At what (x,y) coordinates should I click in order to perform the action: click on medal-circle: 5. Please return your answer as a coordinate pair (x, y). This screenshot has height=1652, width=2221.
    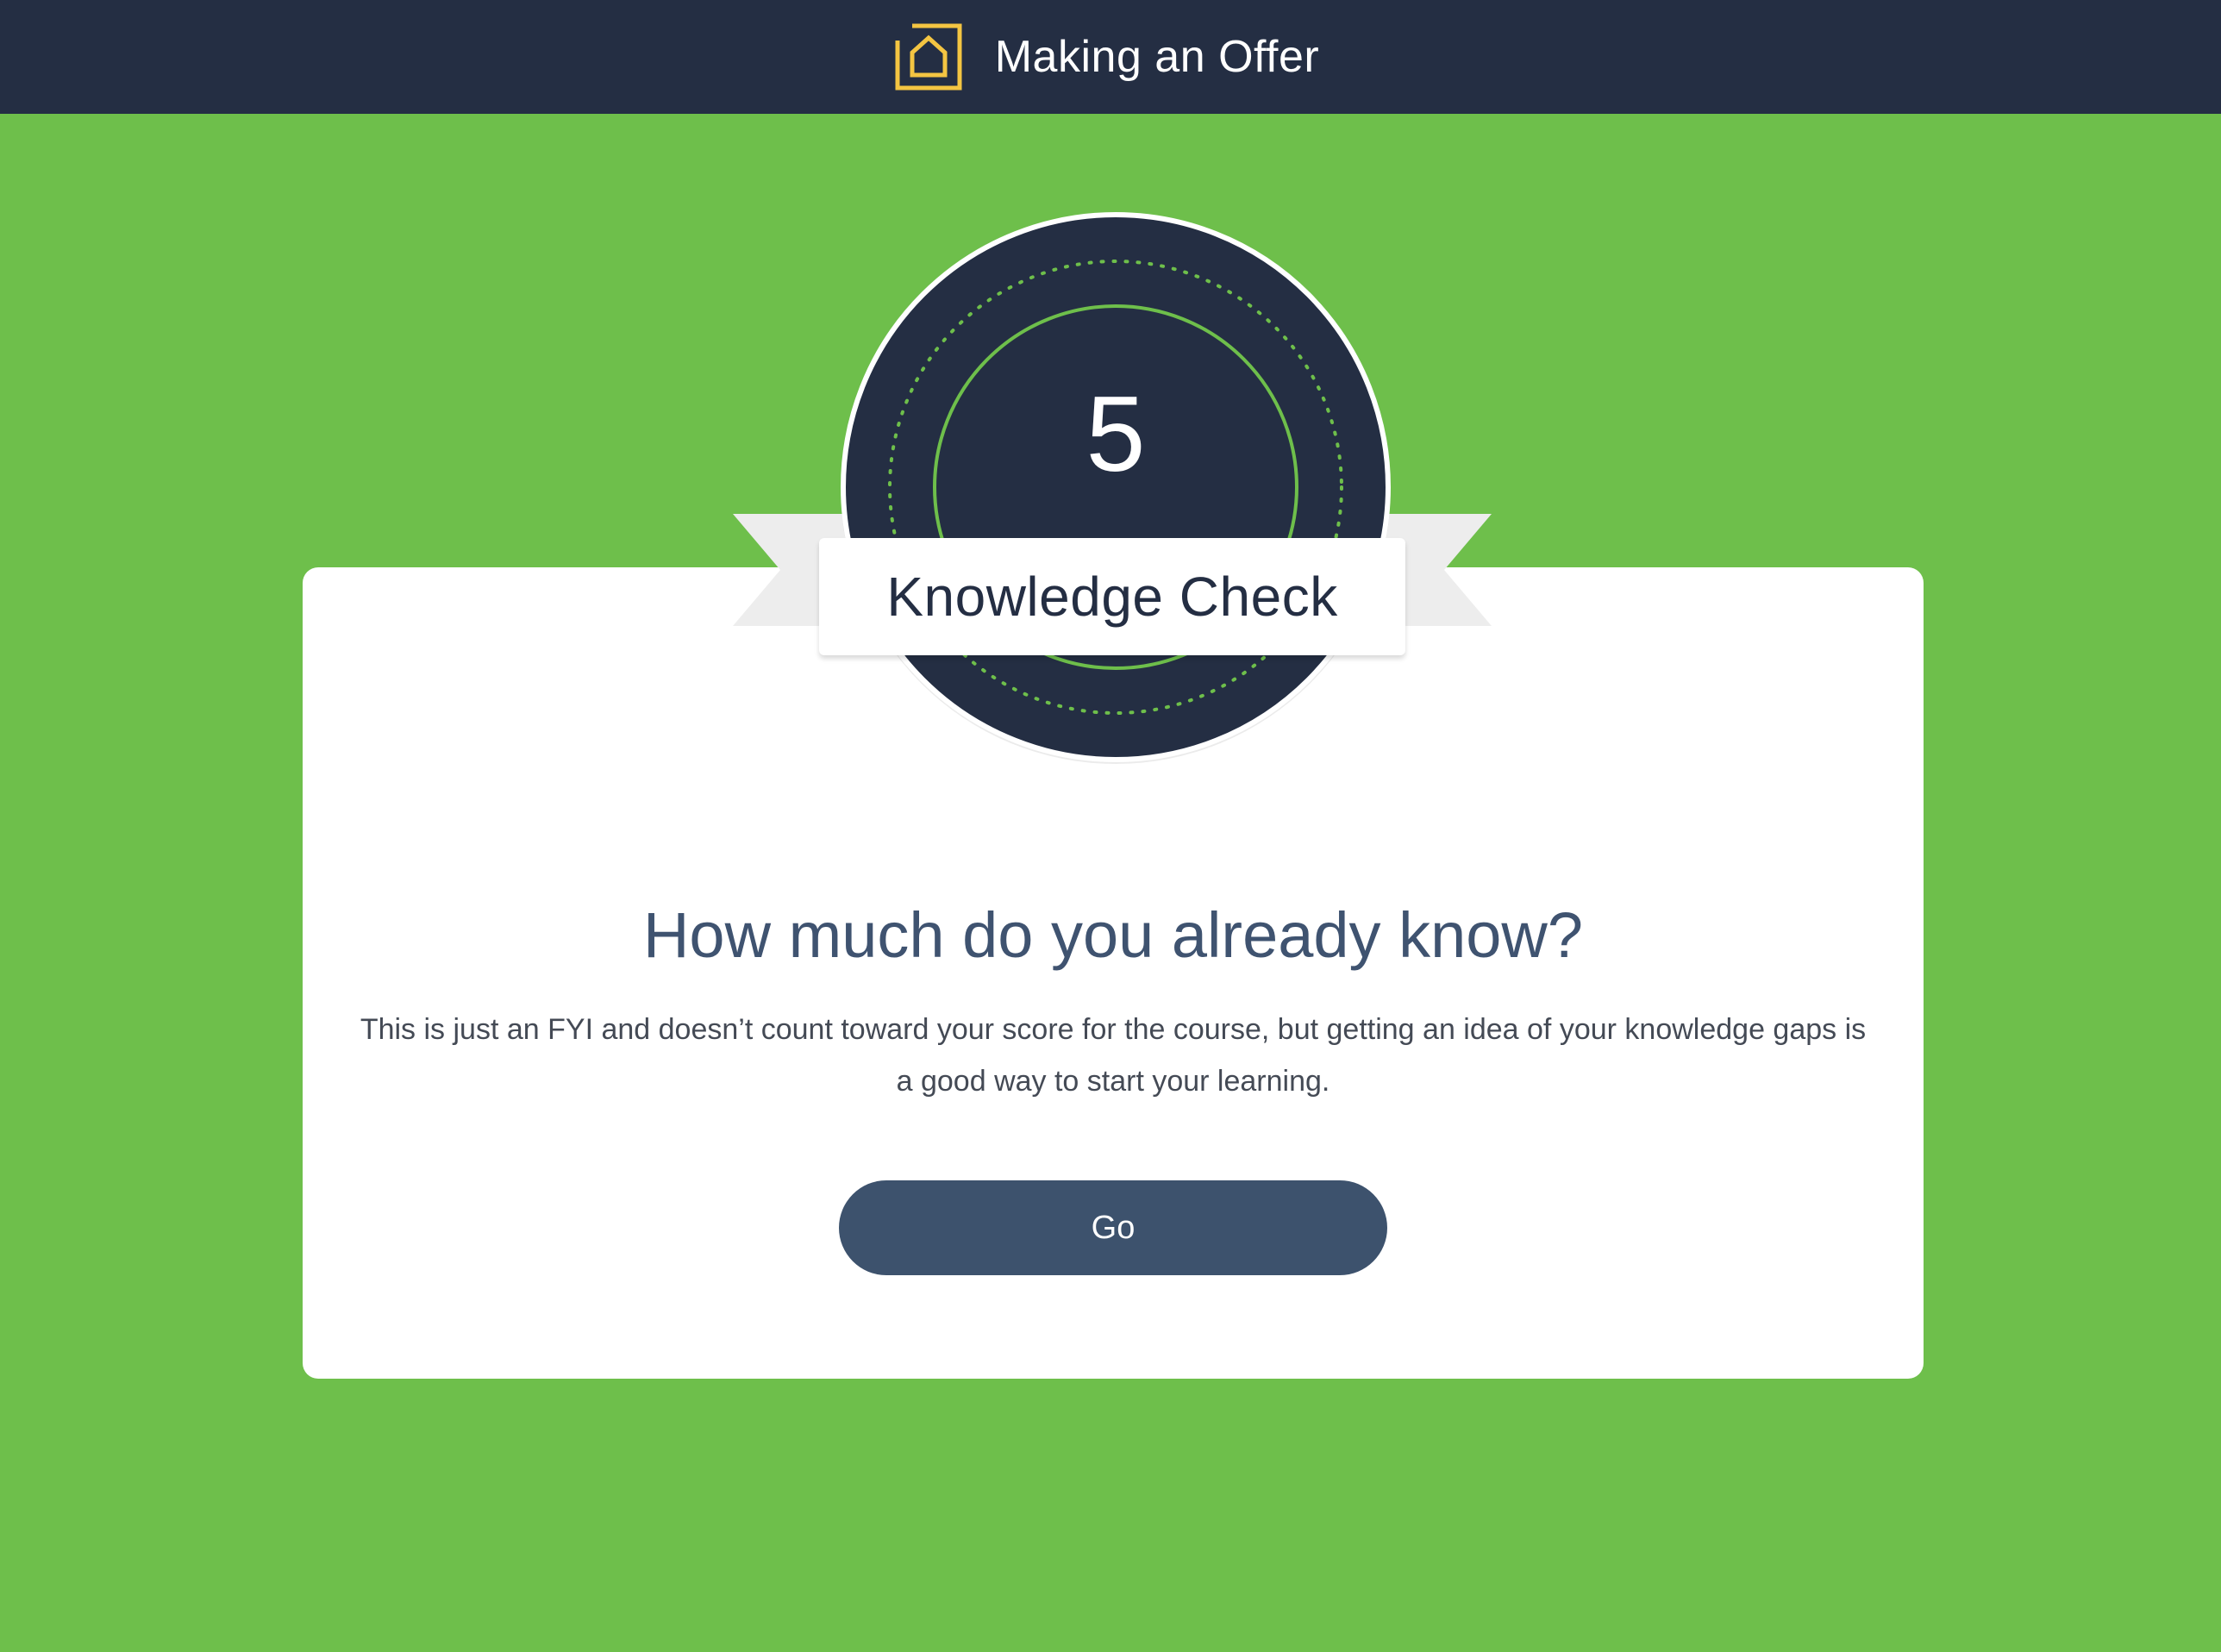
    Looking at the image, I should click on (1116, 487).